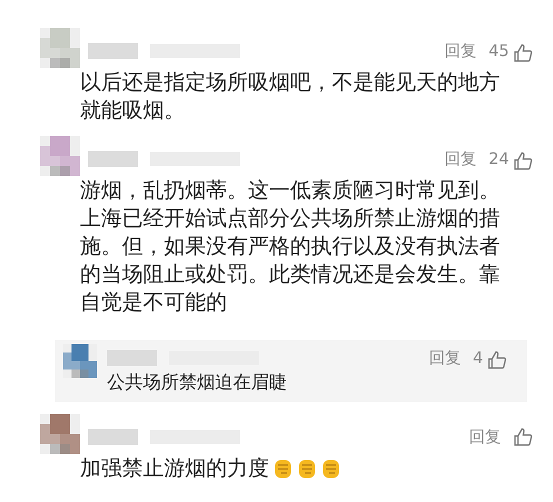  Describe the element at coordinates (290, 96) in the screenshot. I see `comment-text: 以后还是指定场所吸烟吧，不是能见天的地方就能吸烟。` at that location.